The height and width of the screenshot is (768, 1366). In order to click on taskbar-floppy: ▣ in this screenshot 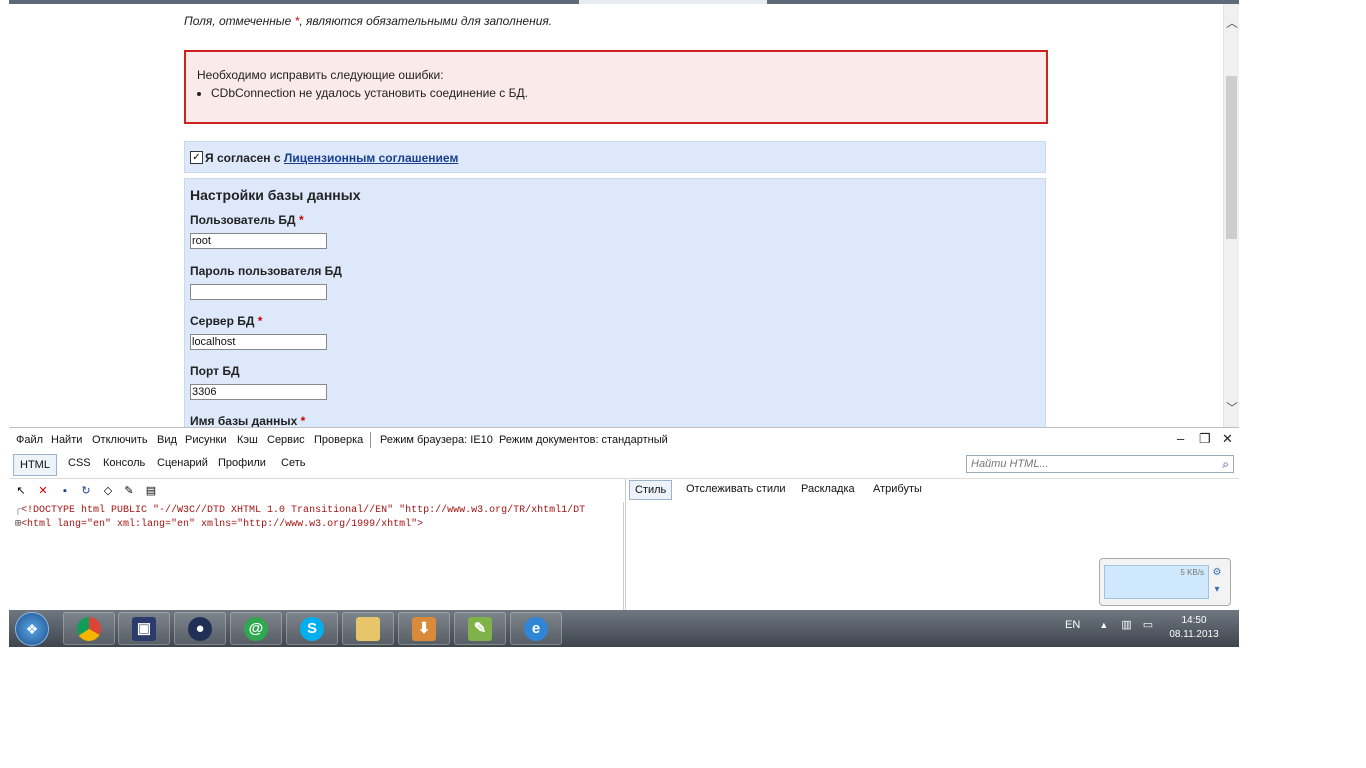, I will do `click(144, 628)`.